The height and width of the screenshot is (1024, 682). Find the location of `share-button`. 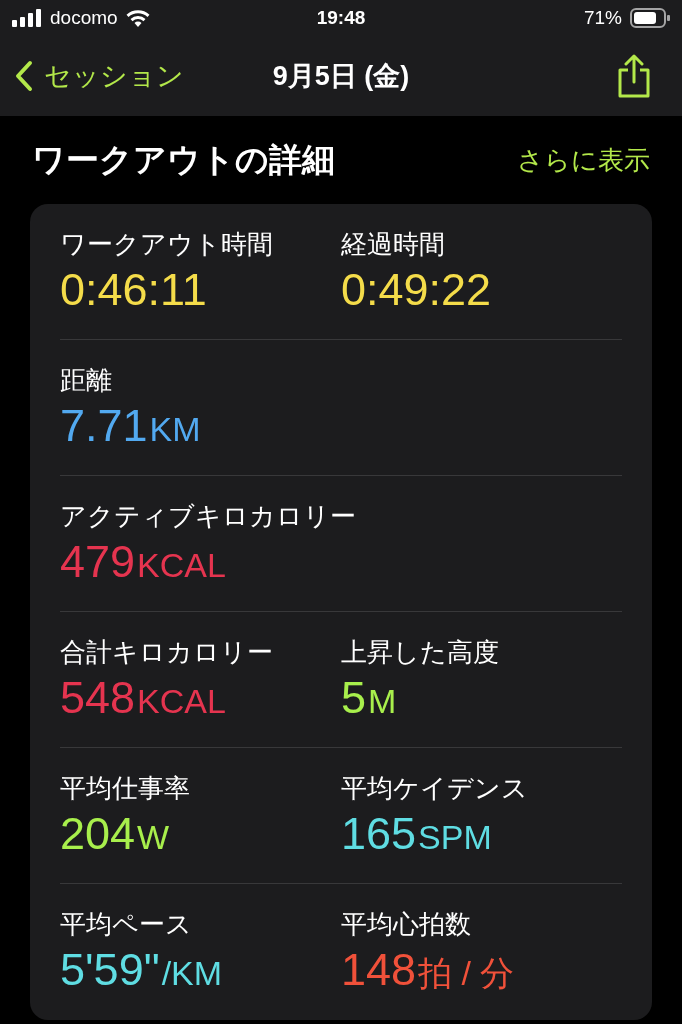

share-button is located at coordinates (634, 76).